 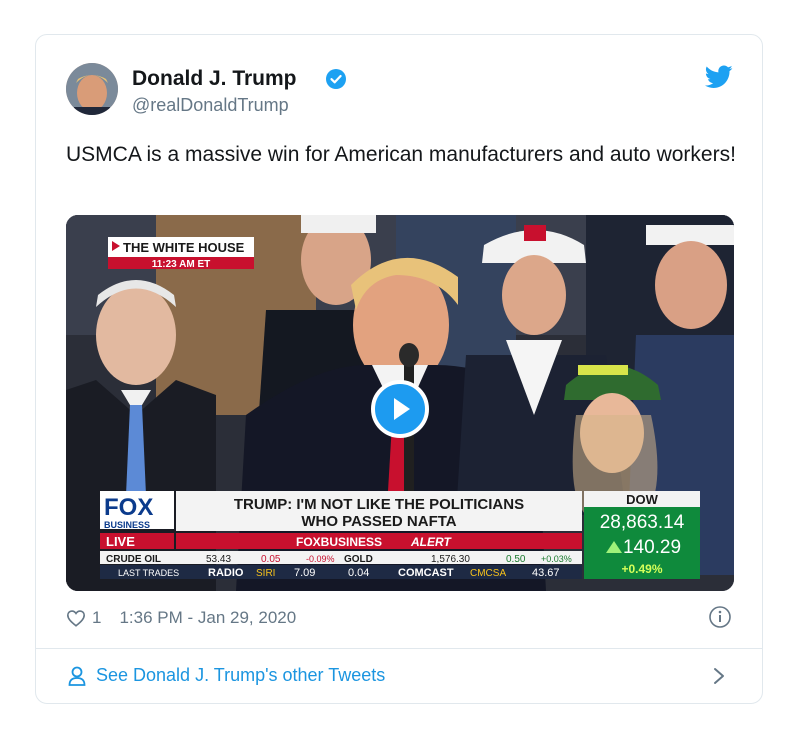 What do you see at coordinates (265, 573) in the screenshot?
I see `ticker2-symbol-1: SIRI` at bounding box center [265, 573].